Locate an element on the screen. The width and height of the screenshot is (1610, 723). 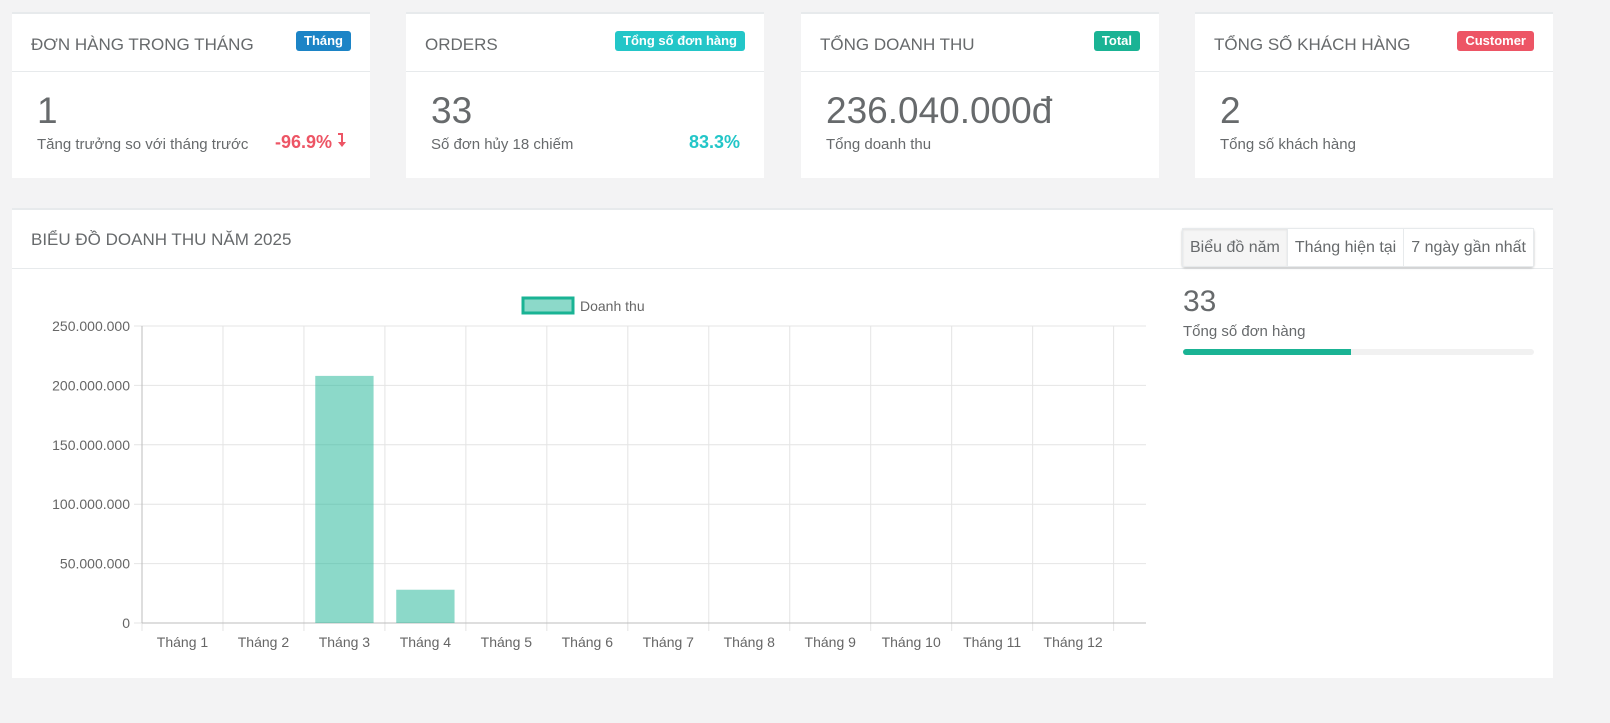
x-tick-label: Tháng 1 is located at coordinates (183, 642).